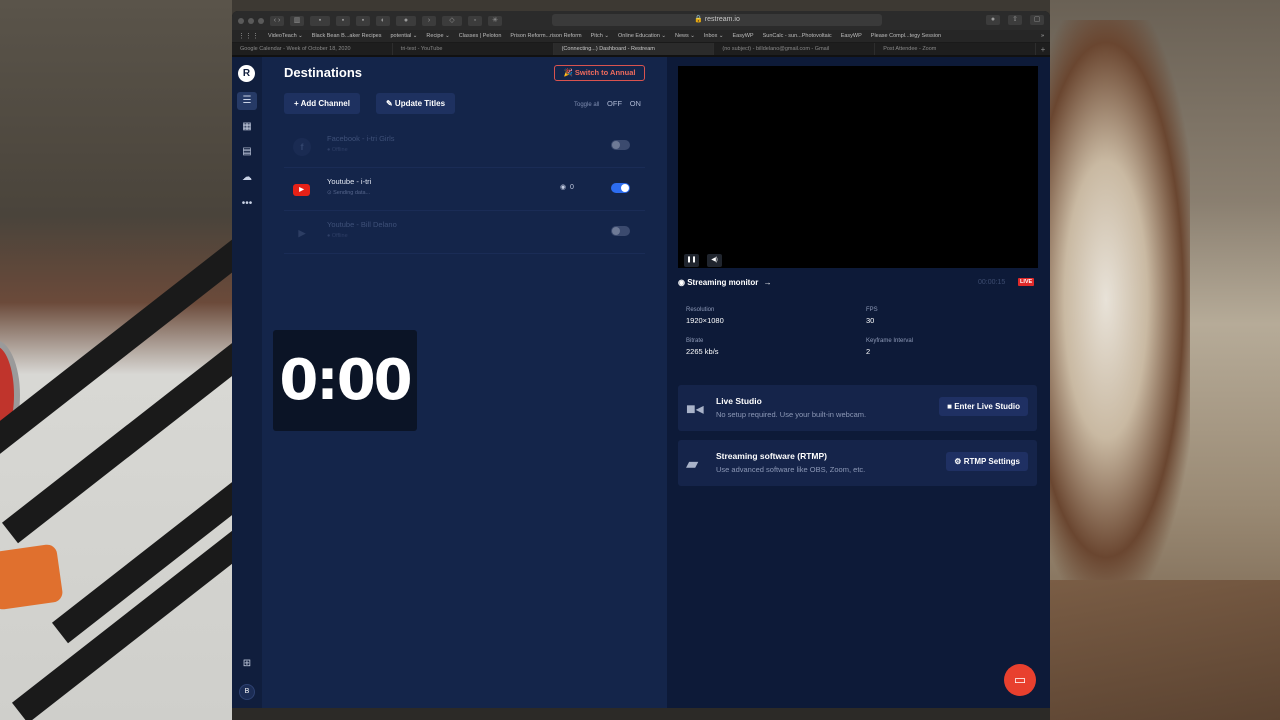  Describe the element at coordinates (1042, 36) in the screenshot. I see `bookmarks-overflow-icon: »` at that location.